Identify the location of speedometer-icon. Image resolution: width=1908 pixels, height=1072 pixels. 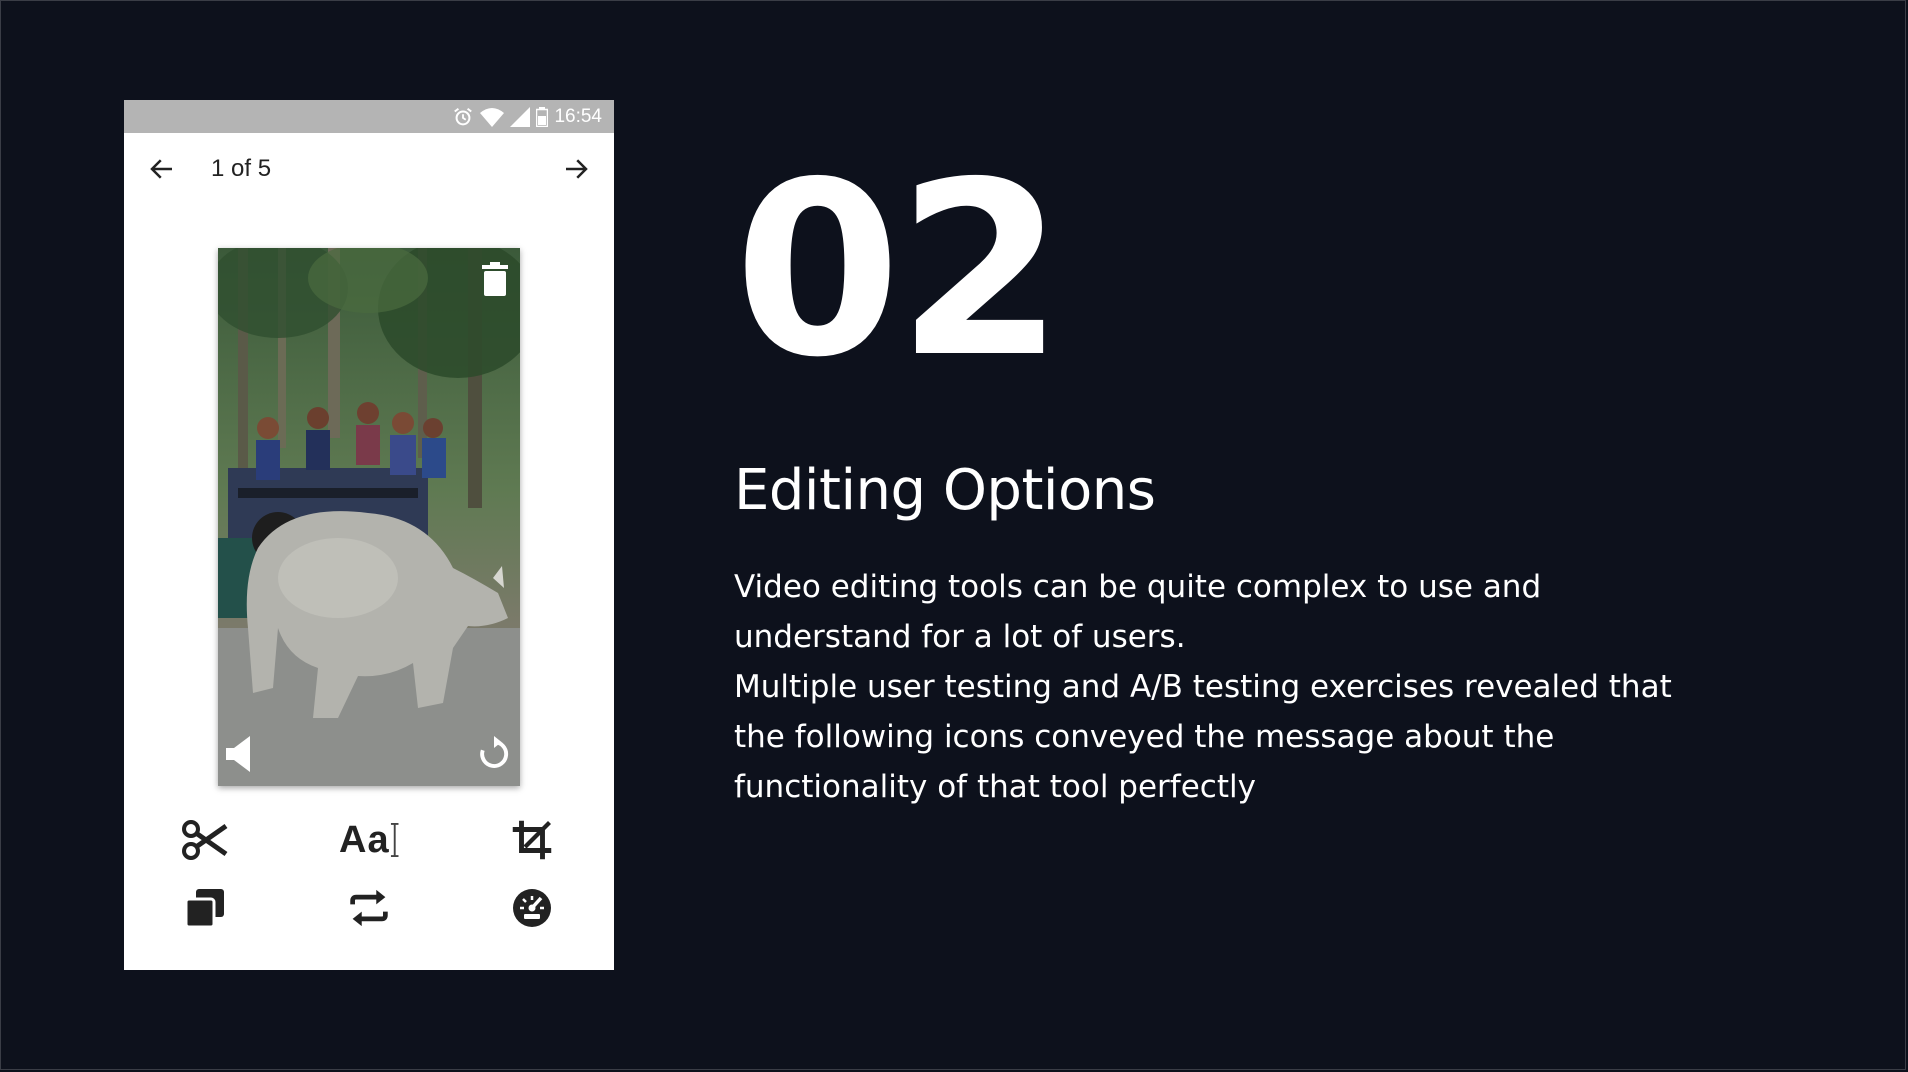
(532, 908).